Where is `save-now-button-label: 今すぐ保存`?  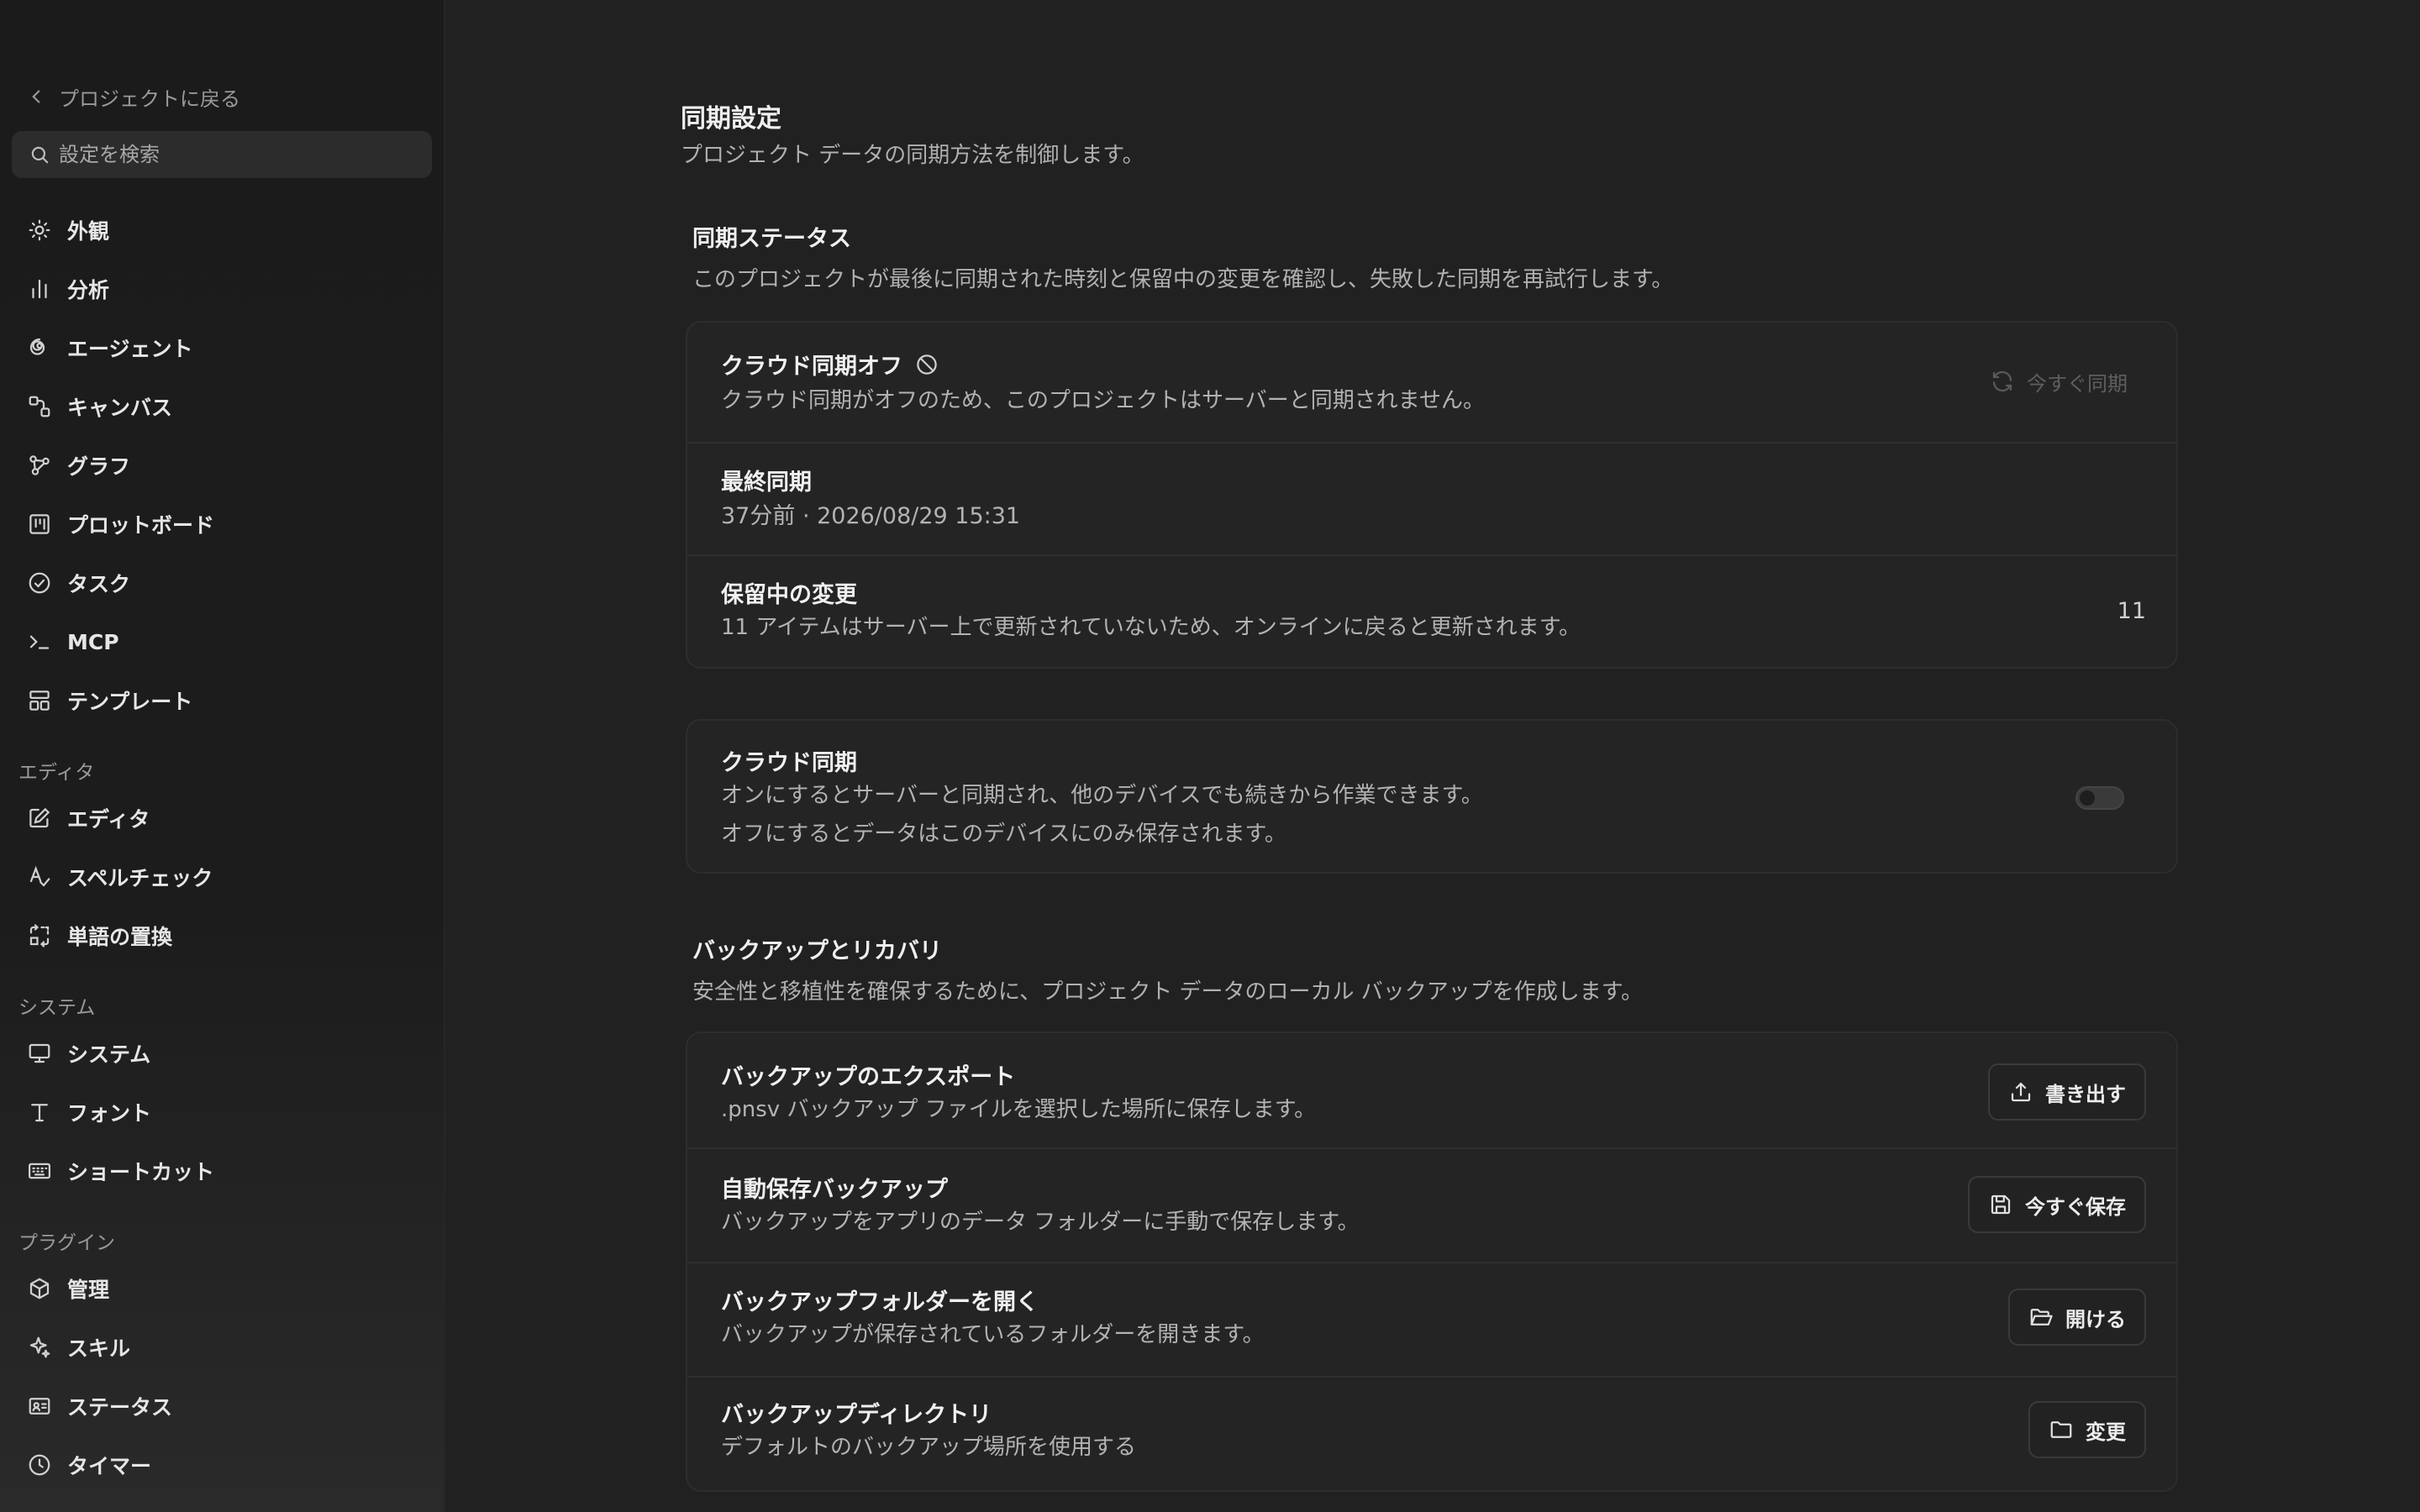
save-now-button-label: 今すぐ保存 is located at coordinates (2075, 1206).